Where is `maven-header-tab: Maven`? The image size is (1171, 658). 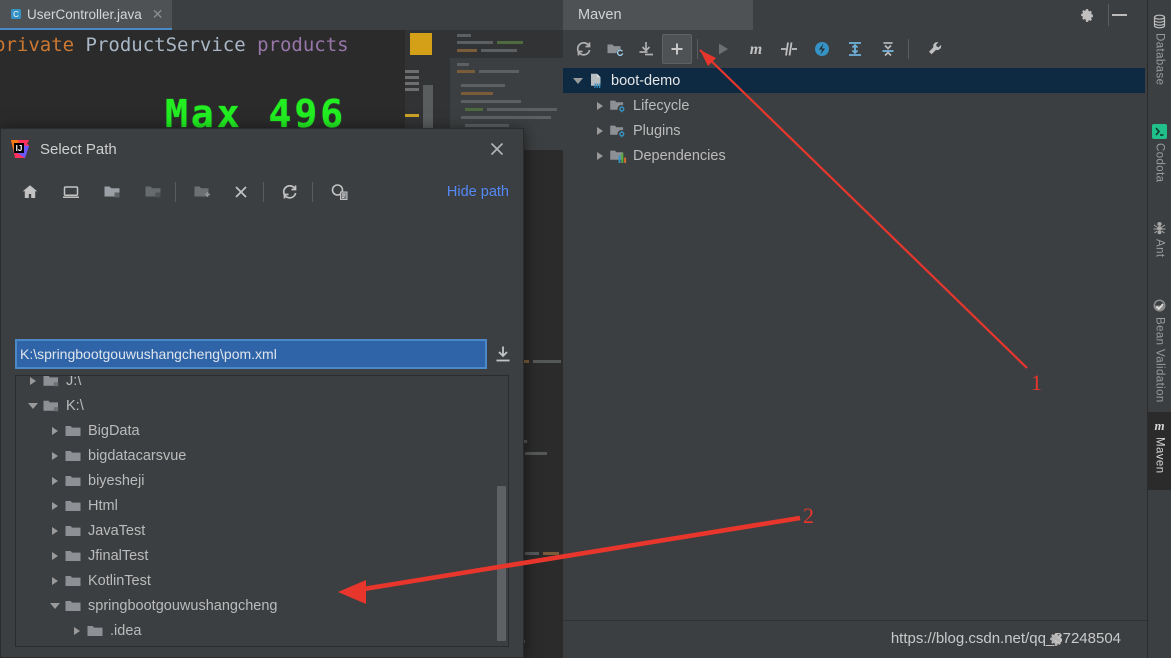
maven-header-tab: Maven is located at coordinates (658, 15).